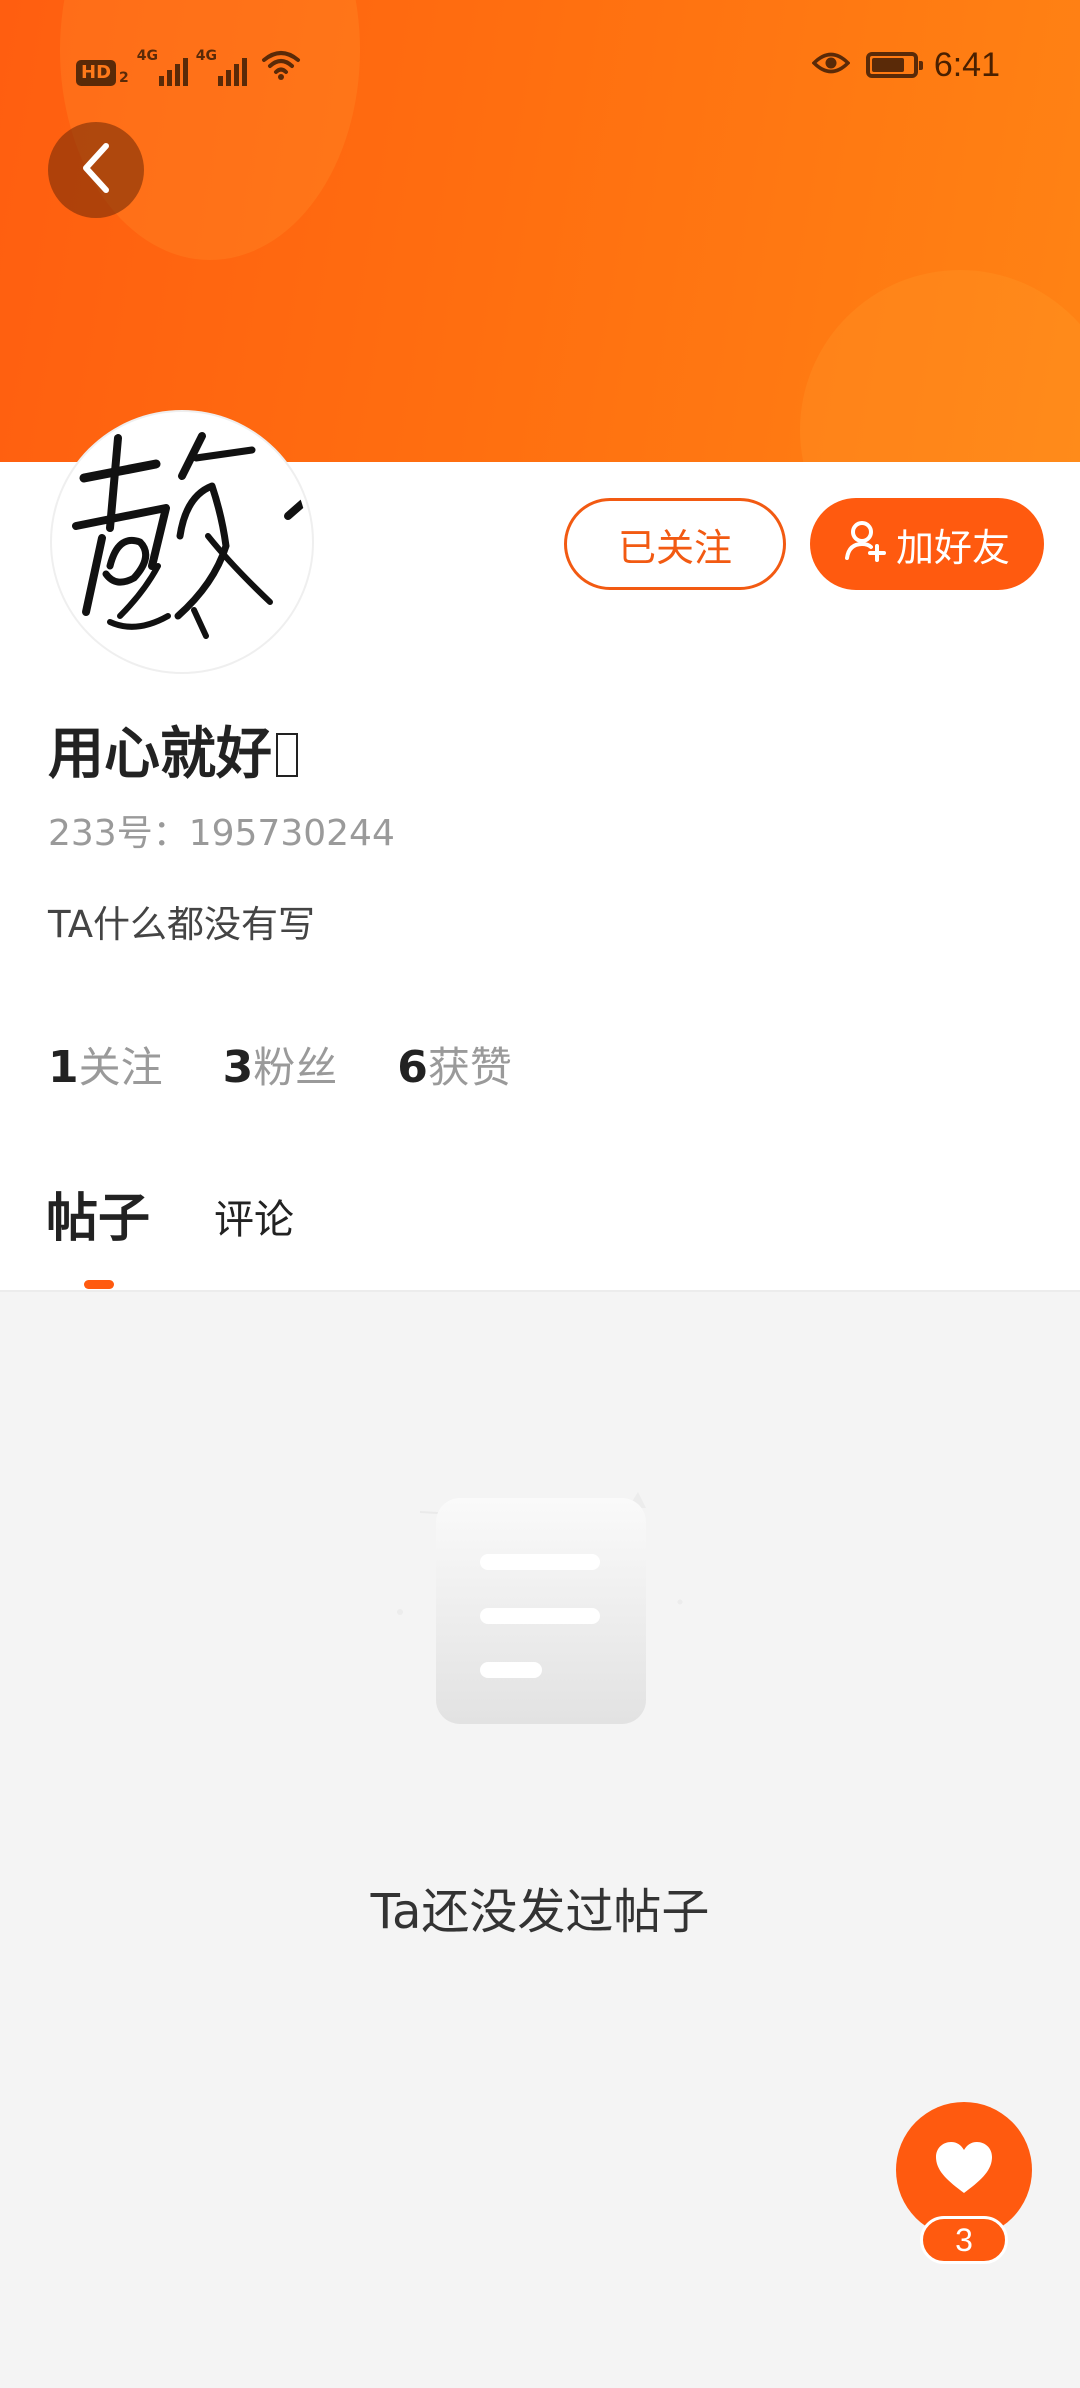 The image size is (1080, 2388). I want to click on battery-icon, so click(894, 65).